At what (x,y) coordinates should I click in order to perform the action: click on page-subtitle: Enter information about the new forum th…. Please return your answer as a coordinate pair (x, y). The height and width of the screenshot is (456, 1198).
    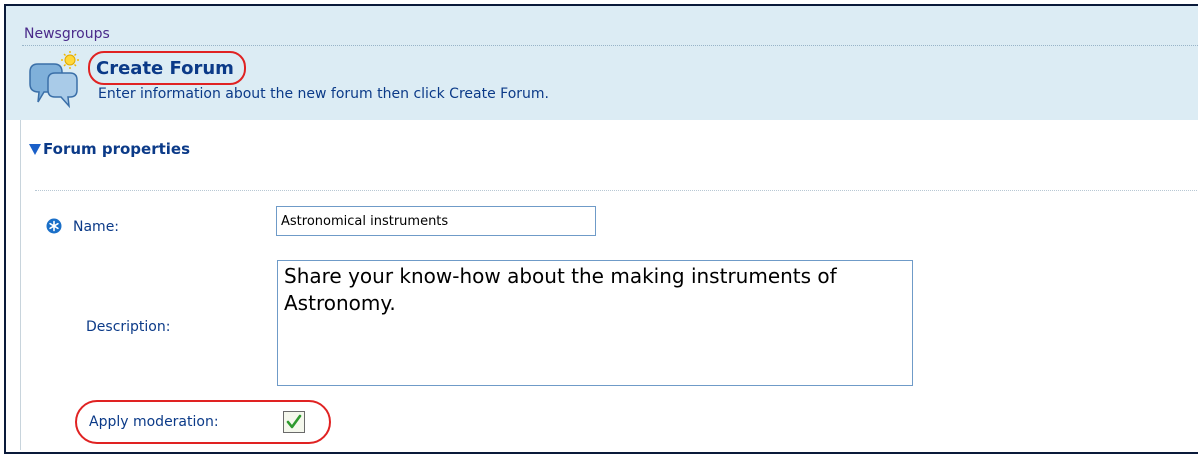
    Looking at the image, I should click on (323, 94).